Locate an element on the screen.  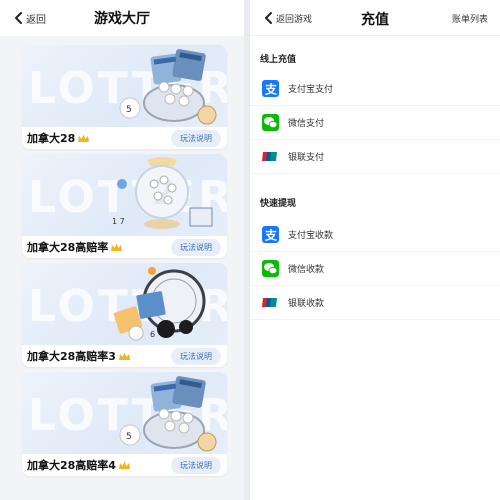
game-card-footer: 加拿大28高赔率3 玩法说明 is located at coordinates (124, 356).